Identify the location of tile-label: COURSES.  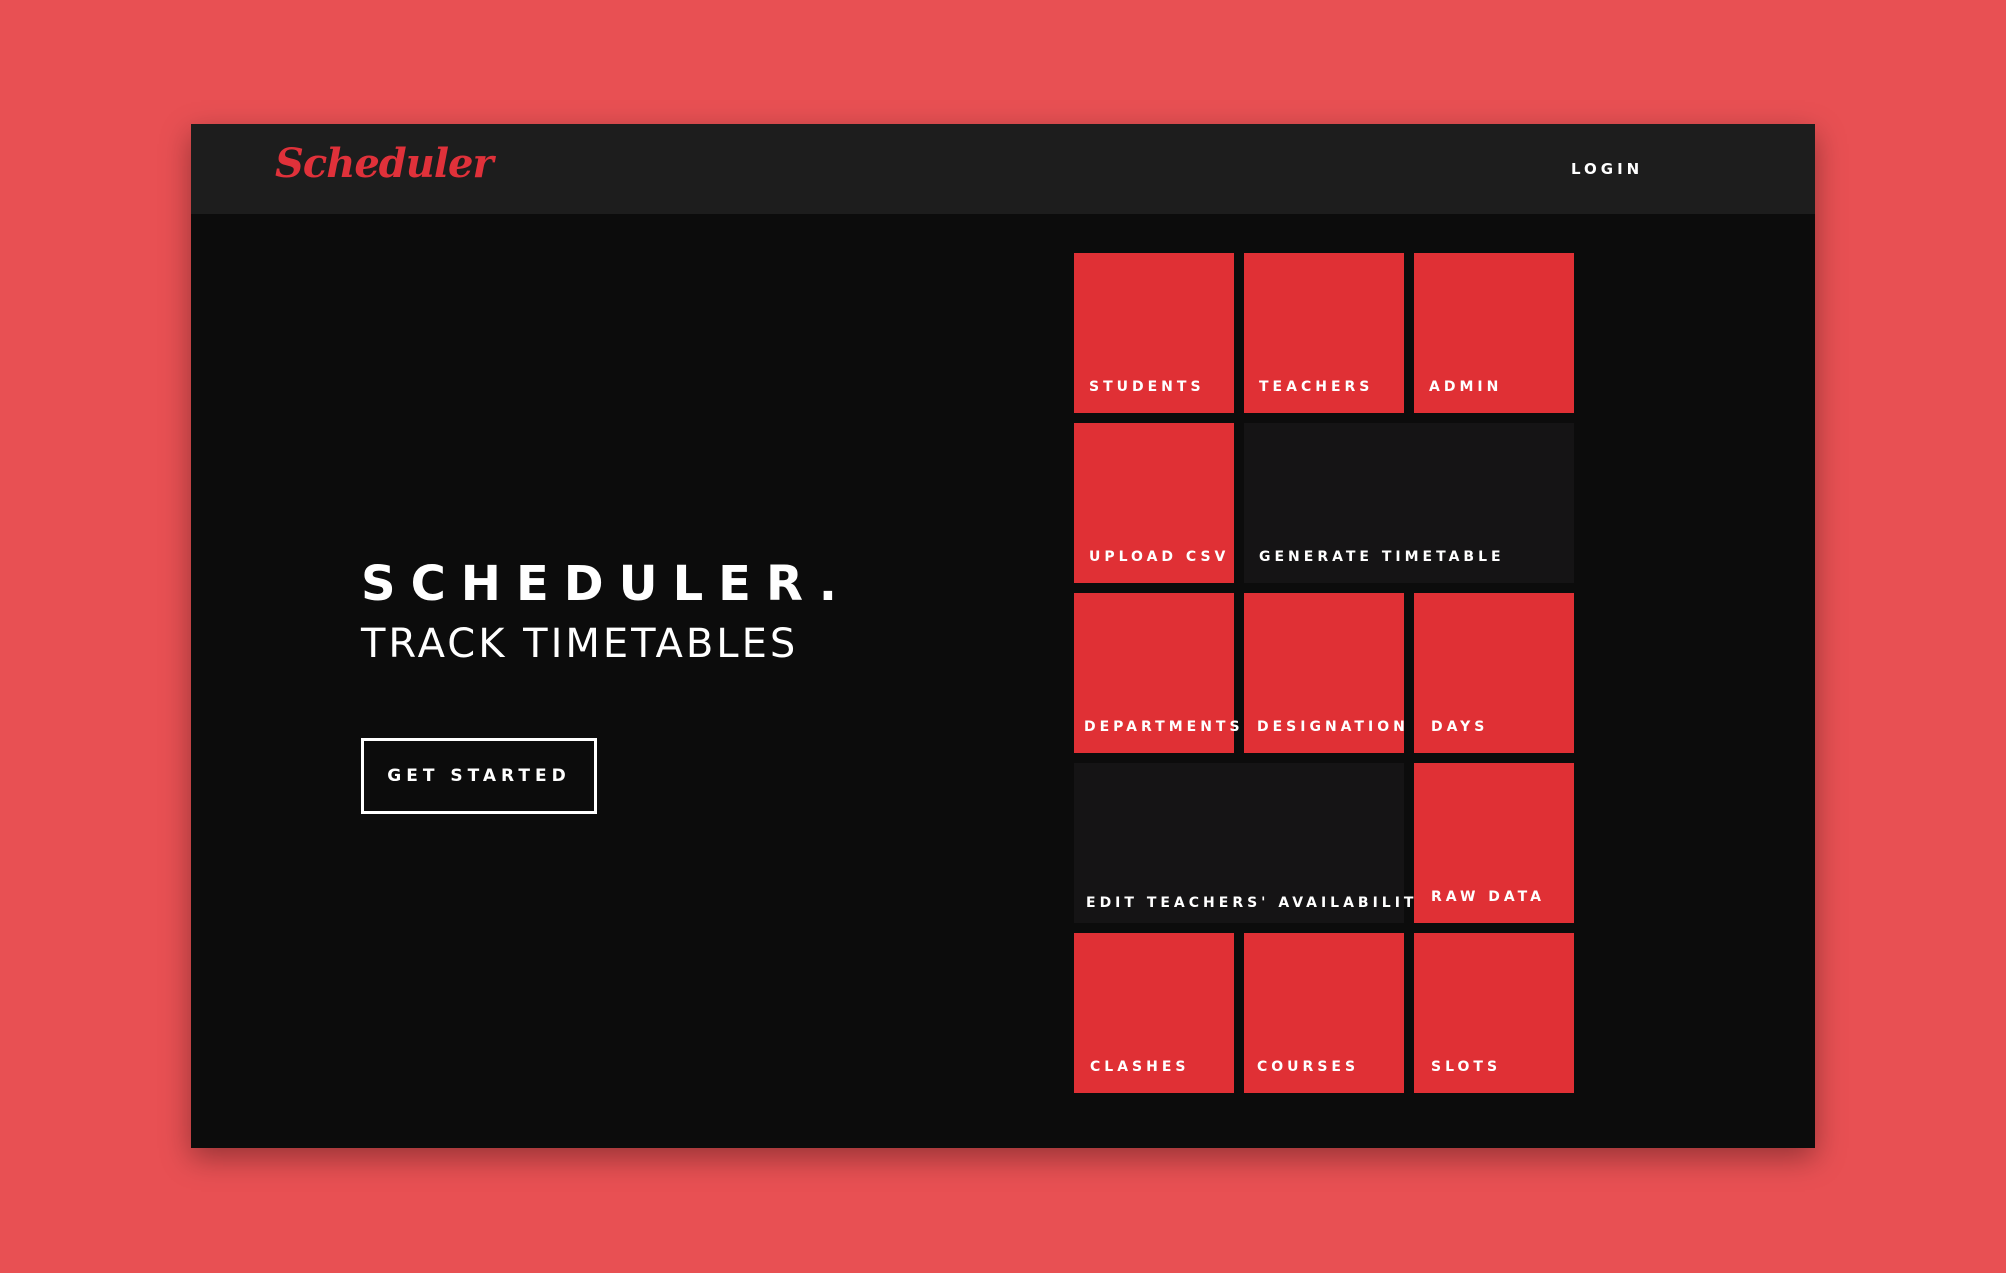
(1308, 1067).